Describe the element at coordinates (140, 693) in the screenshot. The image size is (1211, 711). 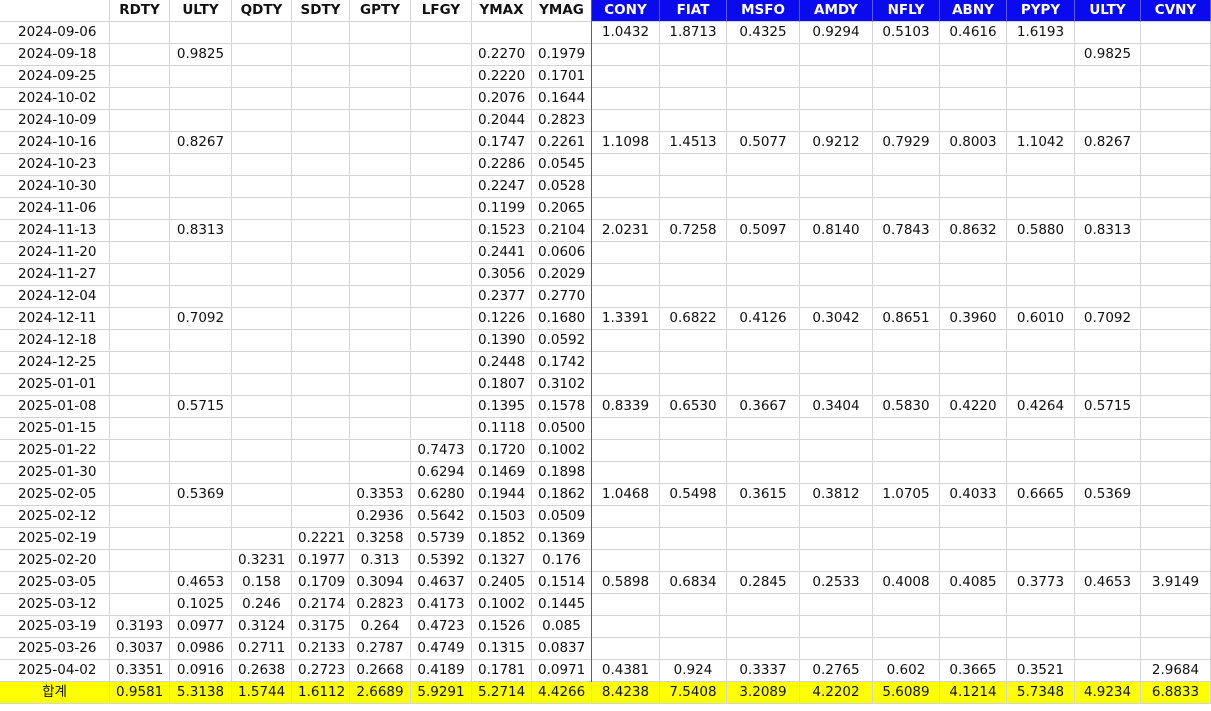
I see `total-cell: 0.9581` at that location.